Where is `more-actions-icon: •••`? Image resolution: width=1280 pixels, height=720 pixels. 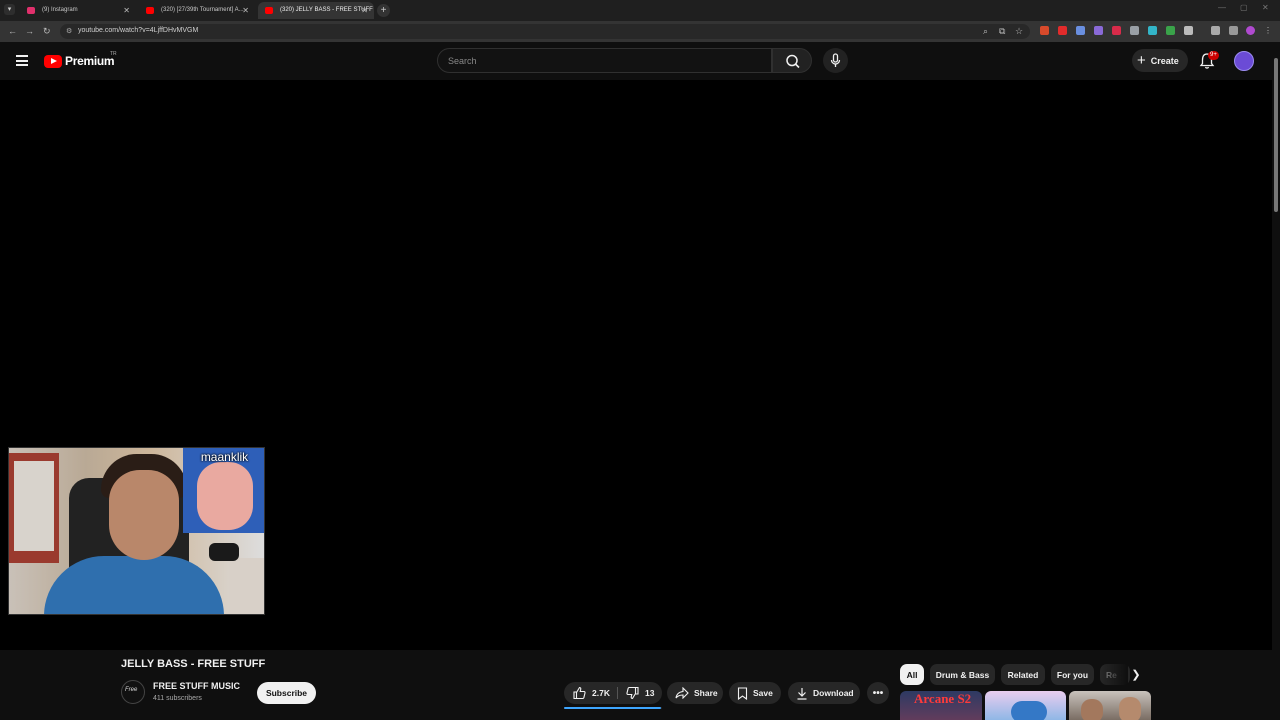
more-actions-icon: ••• is located at coordinates (878, 693).